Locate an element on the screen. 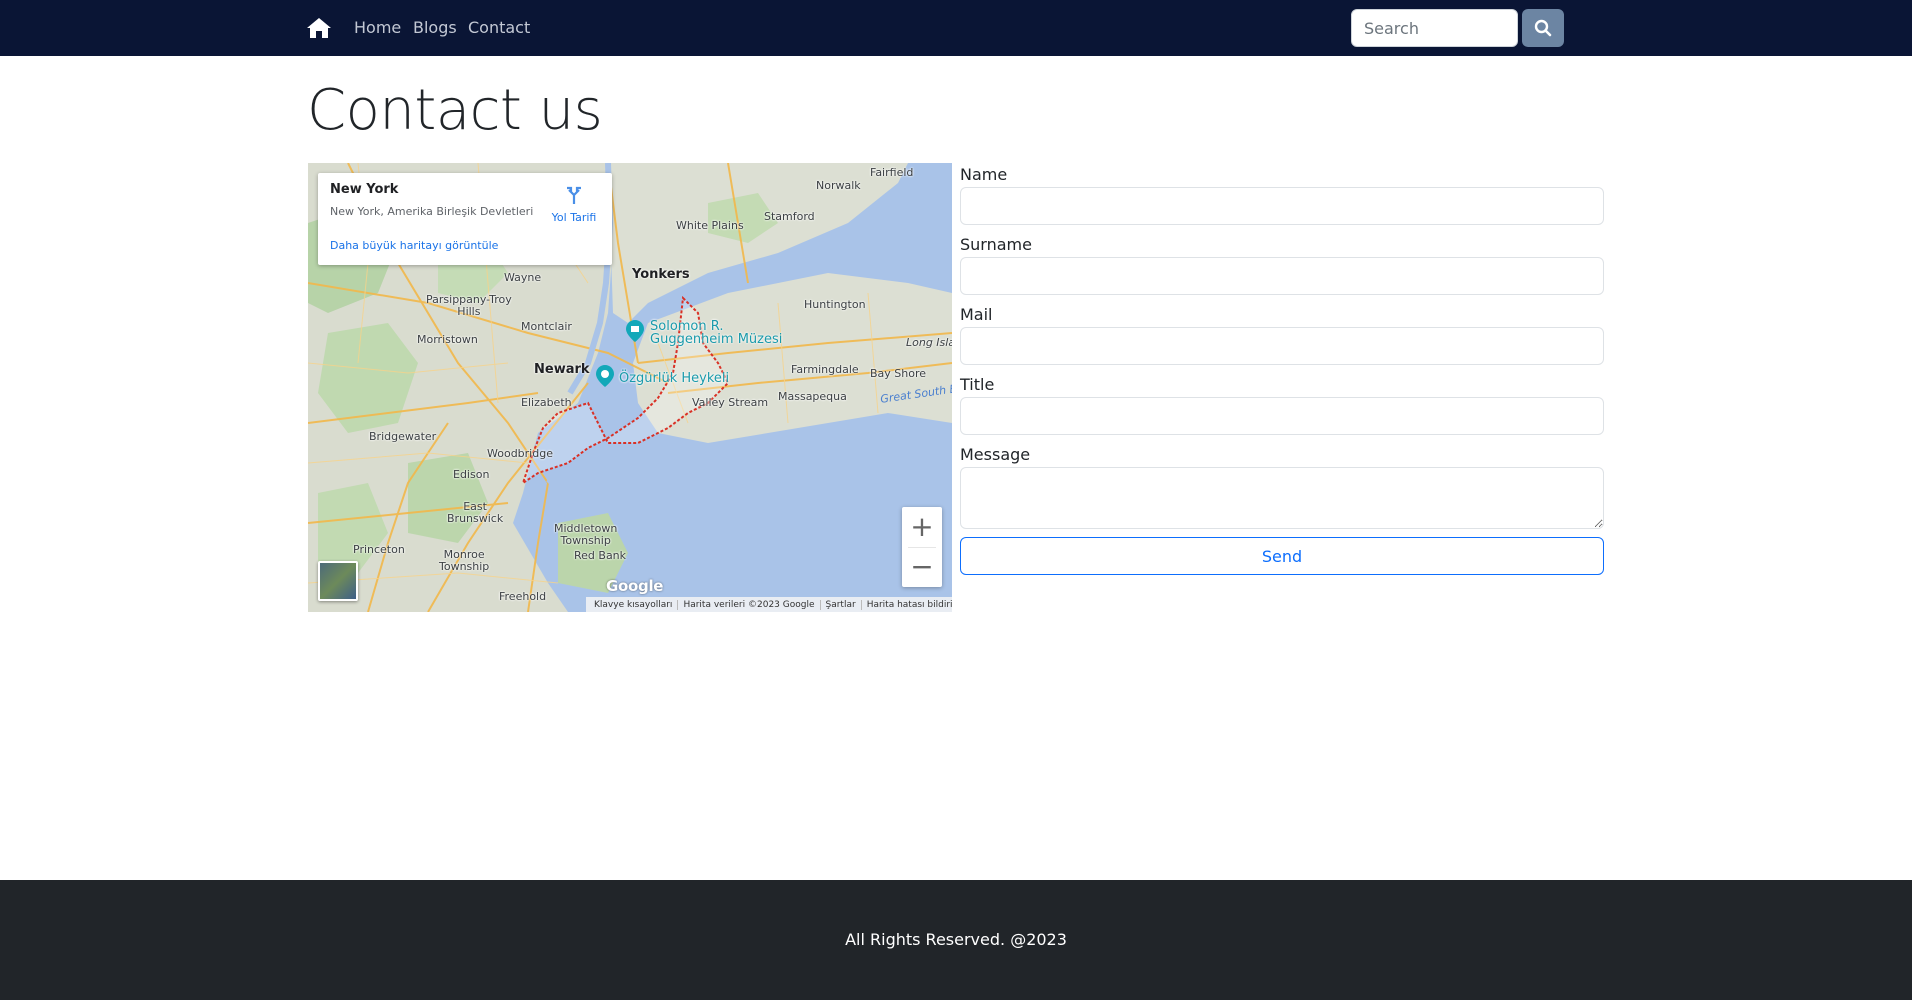 This screenshot has width=1912, height=1000. page-title: Contact us is located at coordinates (455, 110).